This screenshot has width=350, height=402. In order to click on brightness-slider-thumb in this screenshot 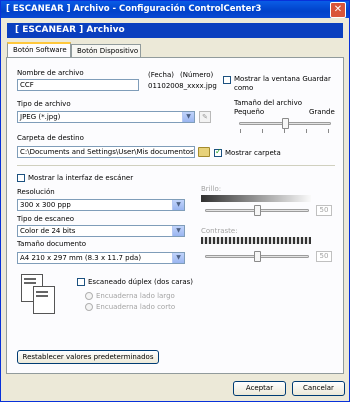, I will do `click(257, 210)`.